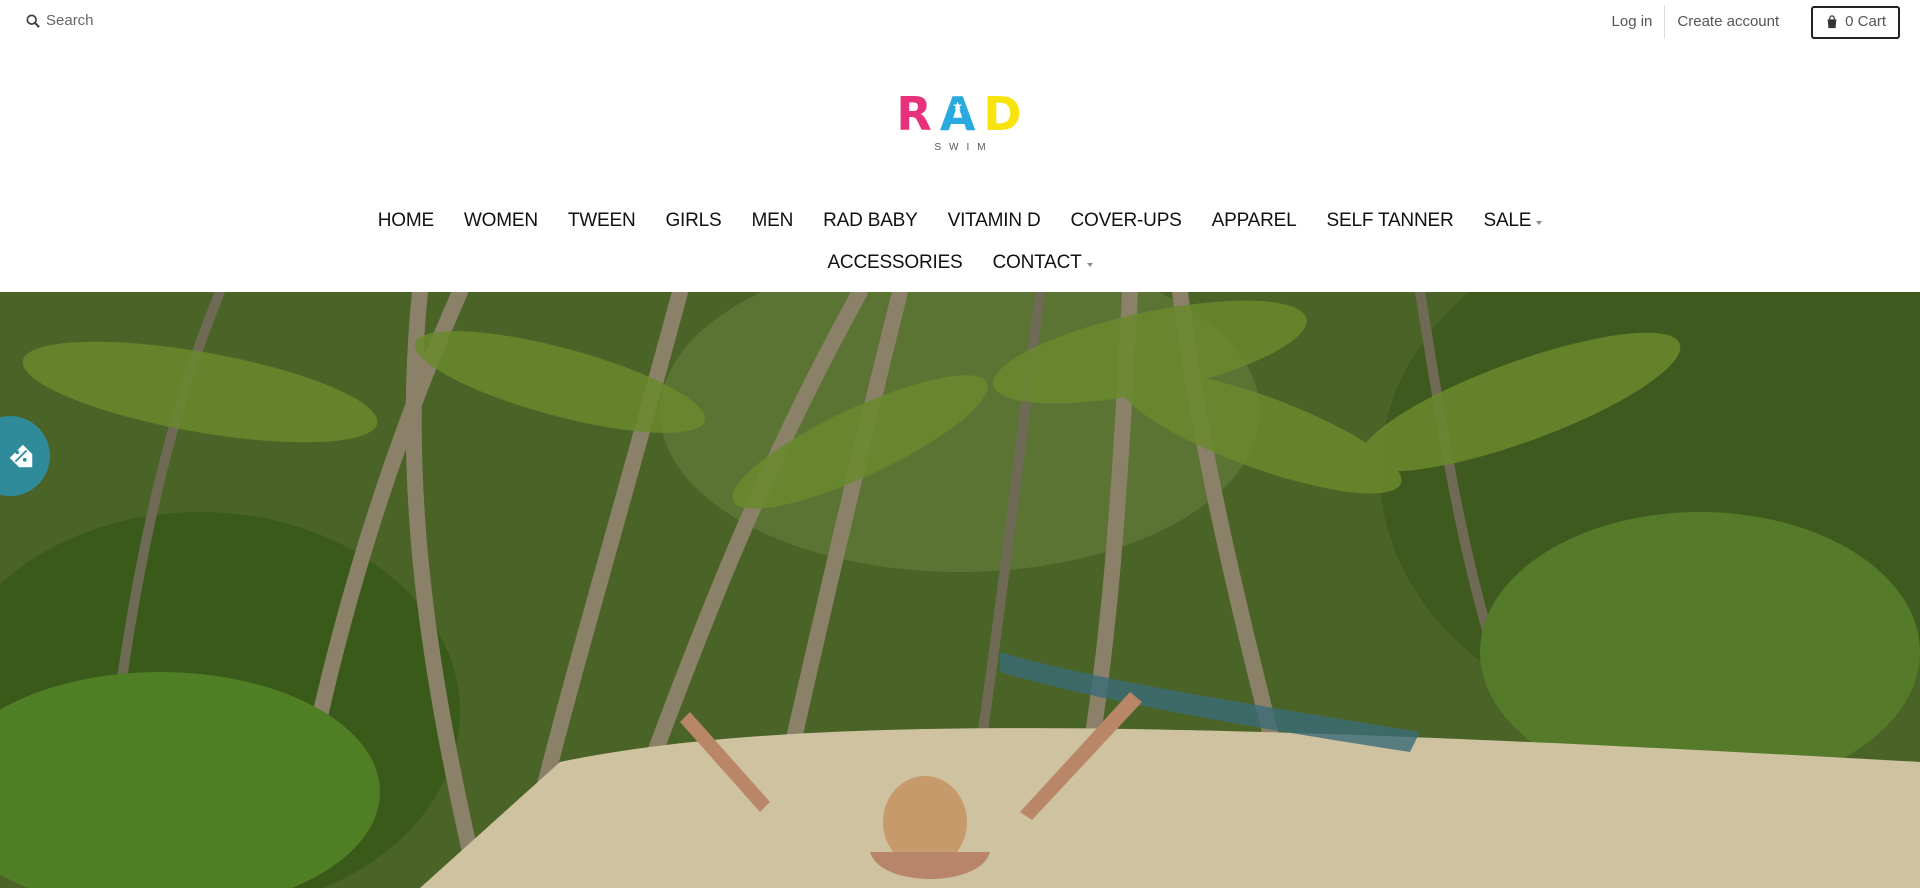  What do you see at coordinates (870, 221) in the screenshot?
I see `nav-item-rad-baby: RAD BABY` at bounding box center [870, 221].